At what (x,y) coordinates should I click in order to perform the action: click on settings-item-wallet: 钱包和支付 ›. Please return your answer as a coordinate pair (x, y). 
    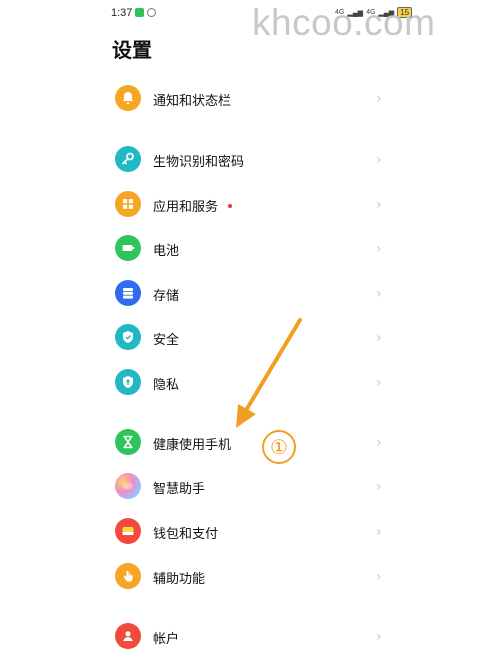
    Looking at the image, I should click on (250, 533).